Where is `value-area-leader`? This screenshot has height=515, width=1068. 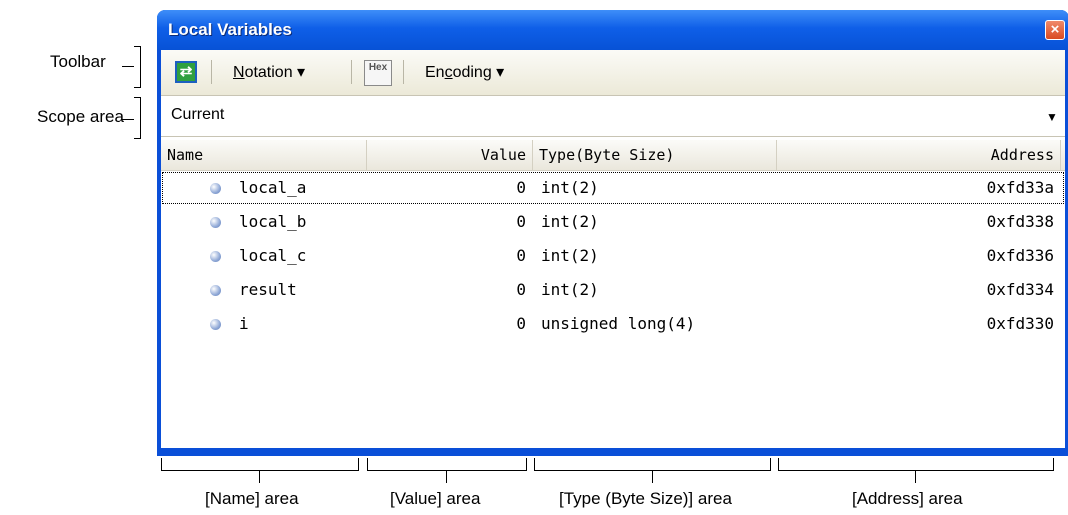
value-area-leader is located at coordinates (446, 477).